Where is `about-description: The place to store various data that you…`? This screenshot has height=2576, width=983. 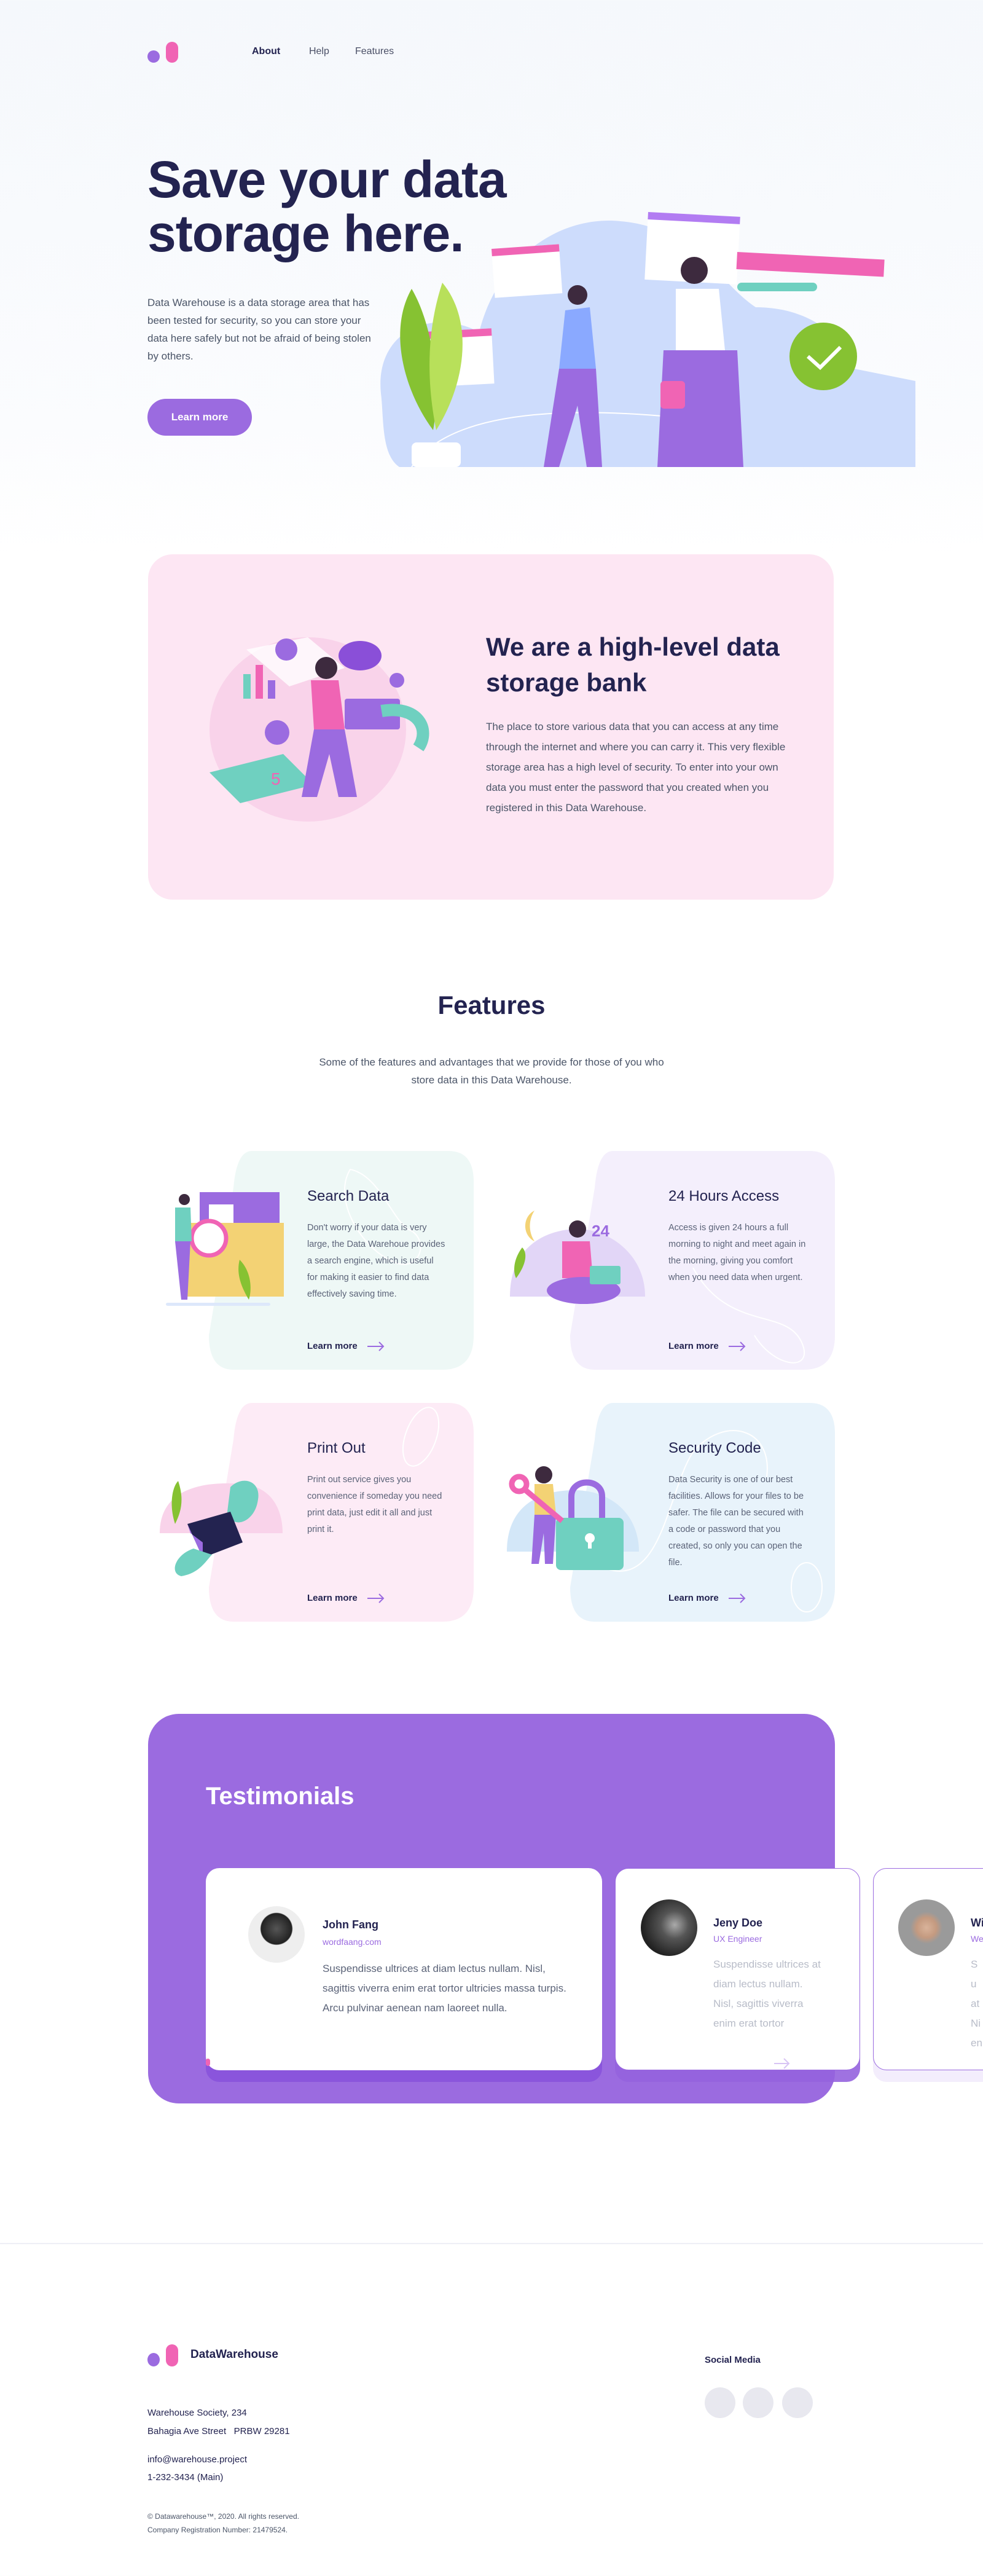 about-description: The place to store various data that you… is located at coordinates (636, 767).